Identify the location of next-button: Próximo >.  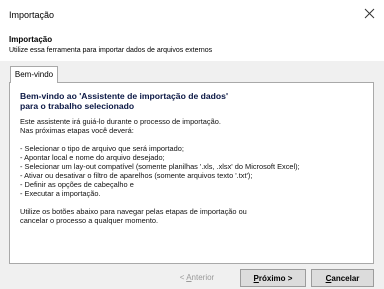
(273, 278).